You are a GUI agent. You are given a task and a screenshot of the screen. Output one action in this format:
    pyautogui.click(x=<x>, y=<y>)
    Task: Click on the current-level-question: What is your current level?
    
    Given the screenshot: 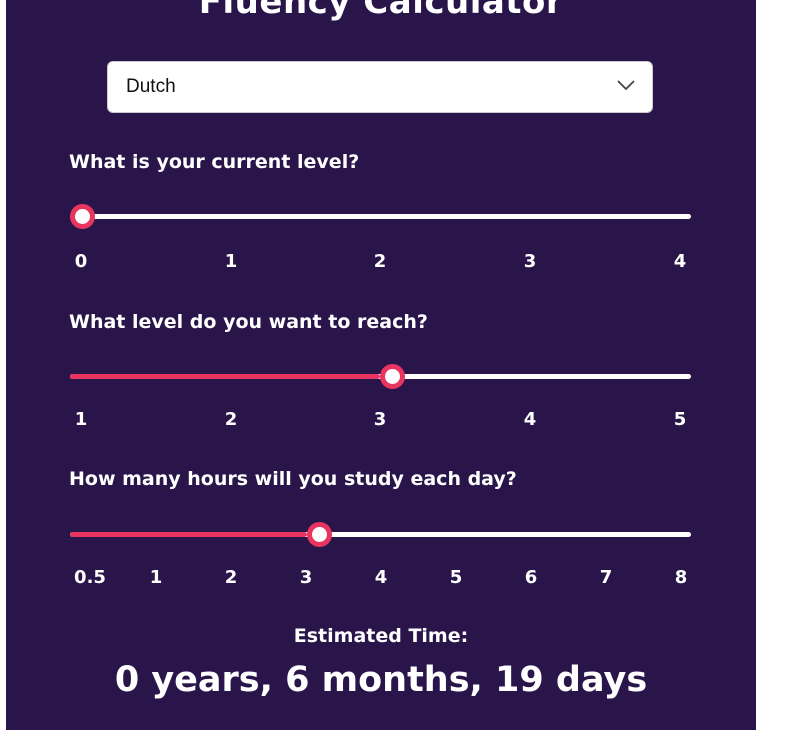 What is the action you would take?
    pyautogui.click(x=214, y=162)
    